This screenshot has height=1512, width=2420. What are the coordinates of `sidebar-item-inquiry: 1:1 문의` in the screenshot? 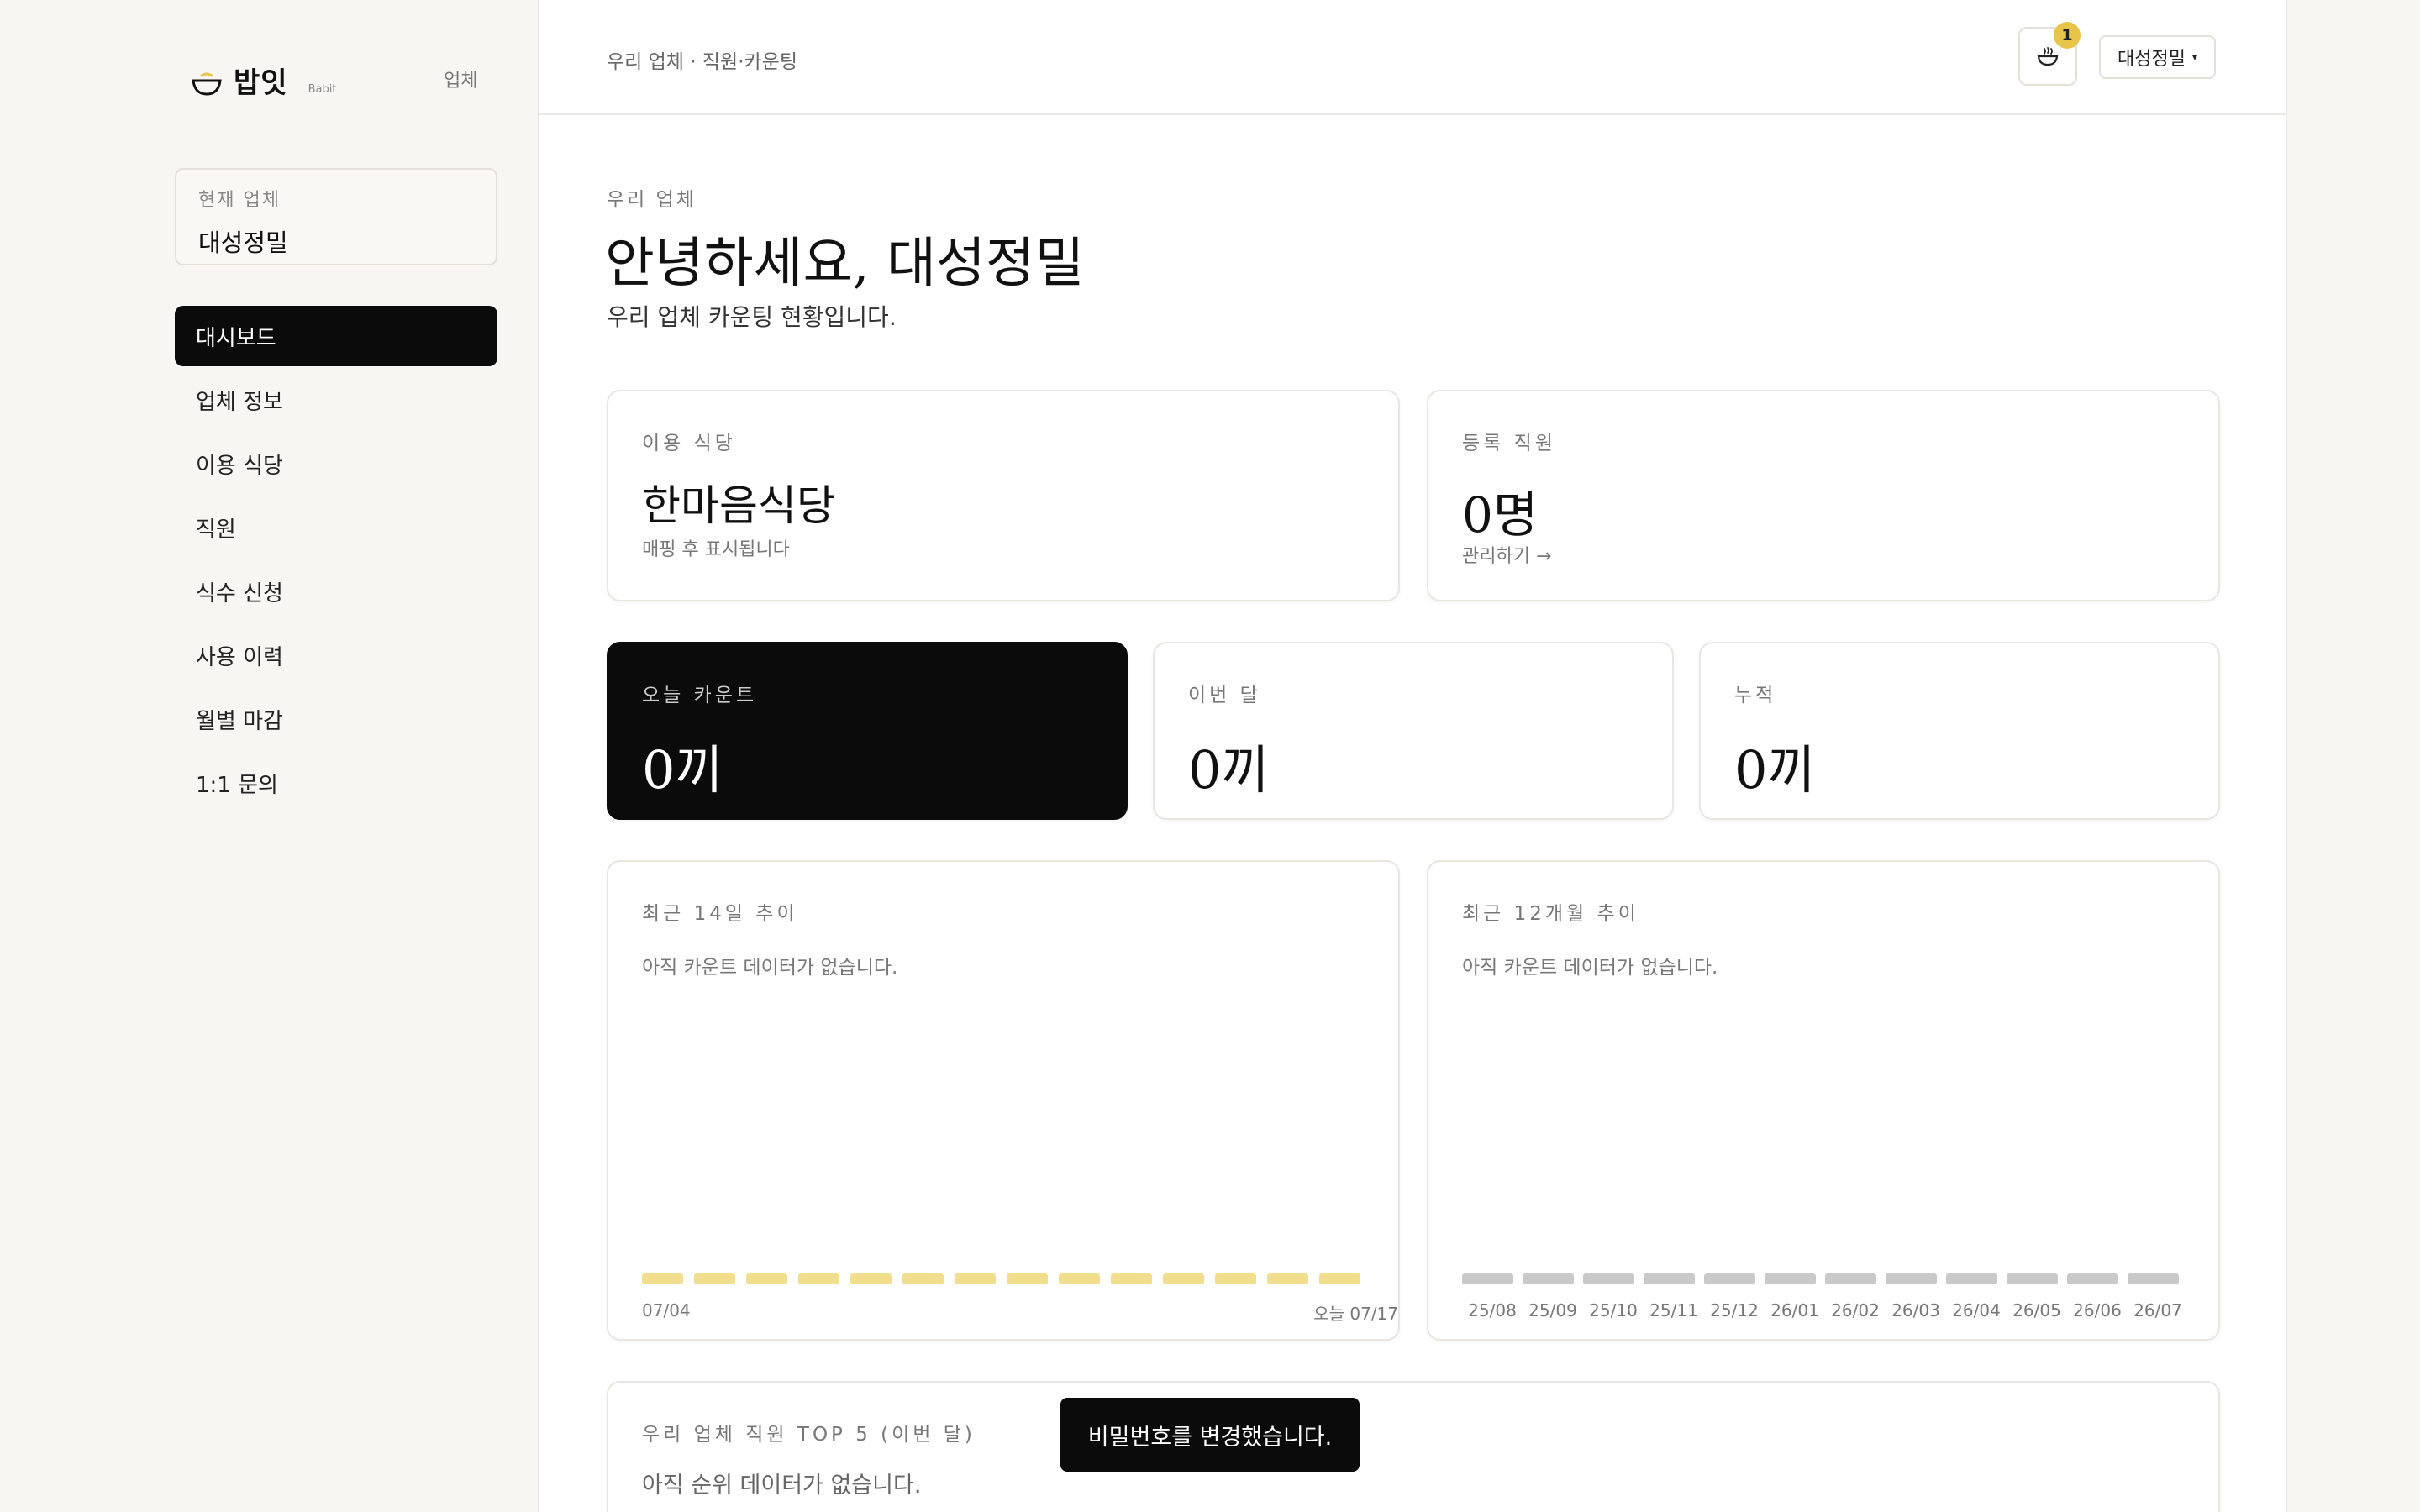 It's located at (336, 783).